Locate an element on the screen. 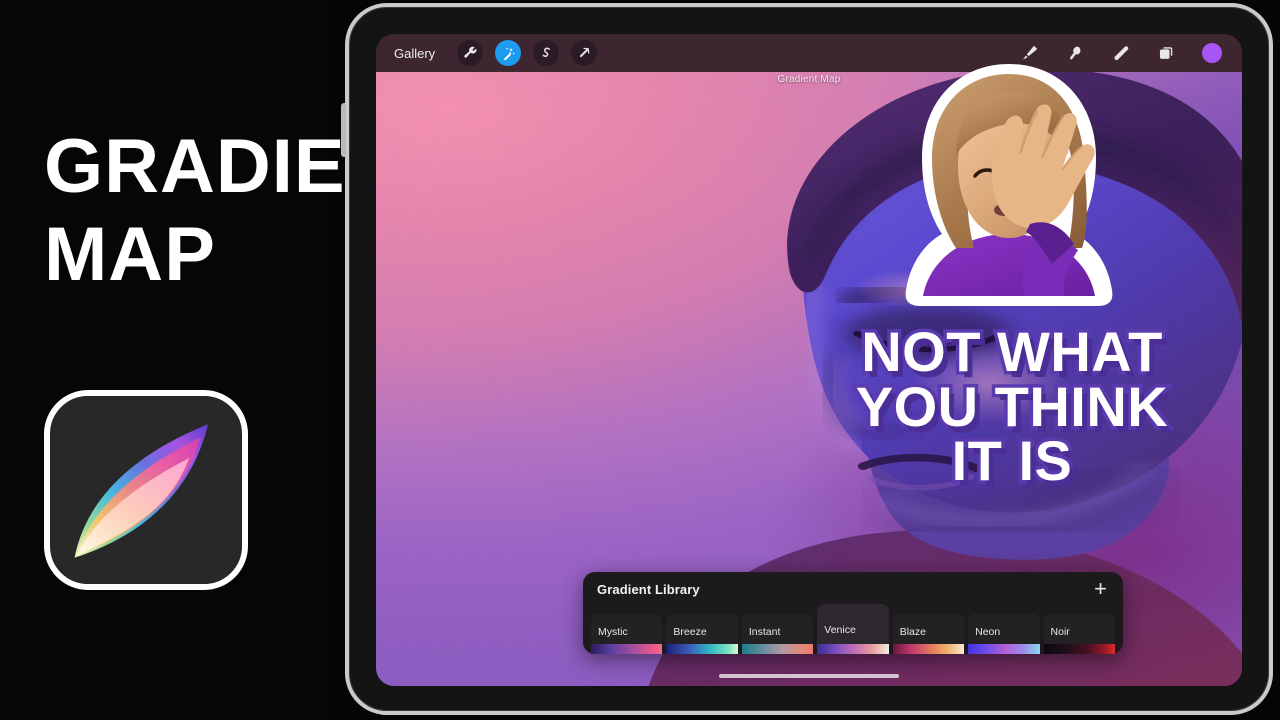 This screenshot has width=1280, height=720. gradient-swatch-label: Mystic is located at coordinates (613, 632).